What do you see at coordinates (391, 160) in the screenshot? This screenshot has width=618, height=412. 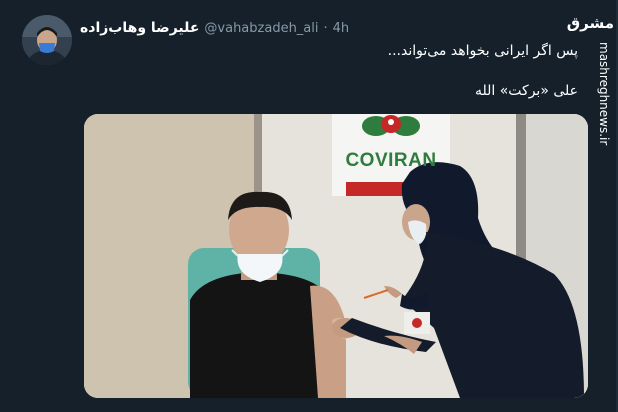 I see `coviran-sign-text: COVIRAN` at bounding box center [391, 160].